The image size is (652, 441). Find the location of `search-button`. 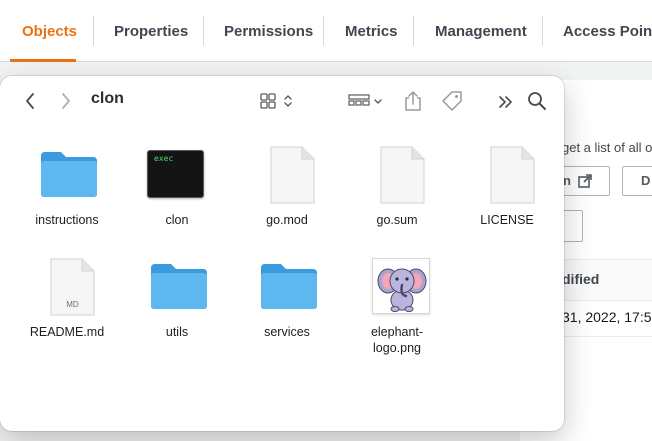

search-button is located at coordinates (537, 101).